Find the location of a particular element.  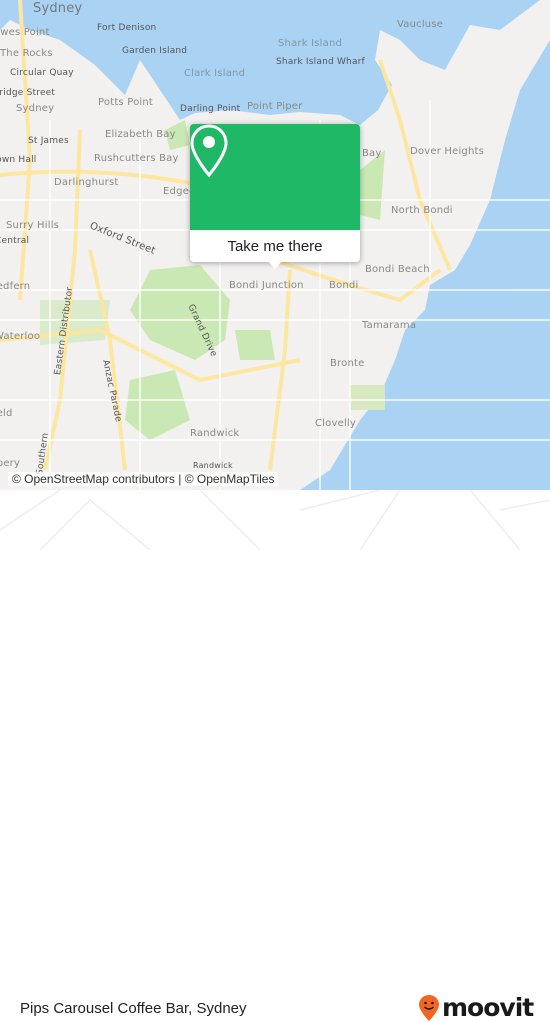

map-label: Darling Point is located at coordinates (210, 109).